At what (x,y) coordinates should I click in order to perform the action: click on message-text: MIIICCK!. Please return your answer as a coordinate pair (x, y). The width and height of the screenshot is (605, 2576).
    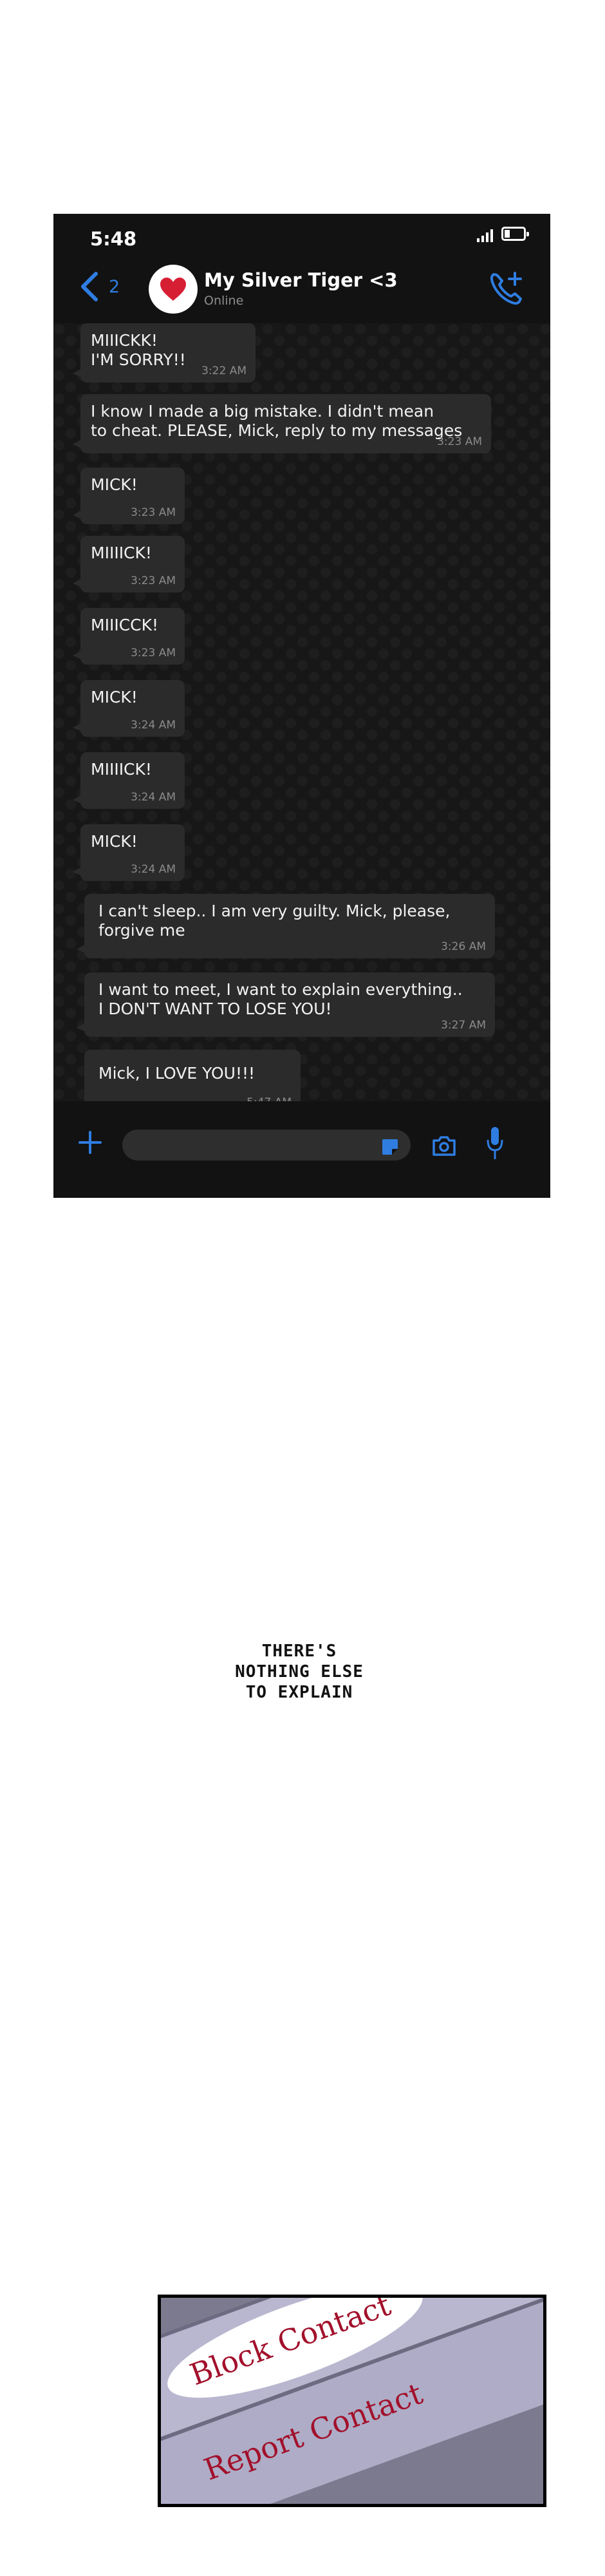
    Looking at the image, I should click on (125, 625).